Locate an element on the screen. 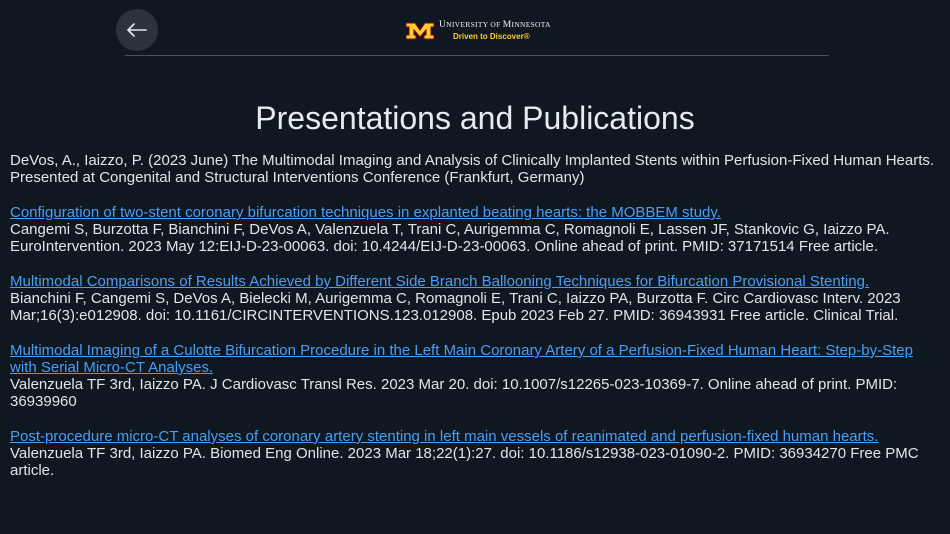 The image size is (950, 534). logo-tagline: Driven to Discover® is located at coordinates (491, 37).